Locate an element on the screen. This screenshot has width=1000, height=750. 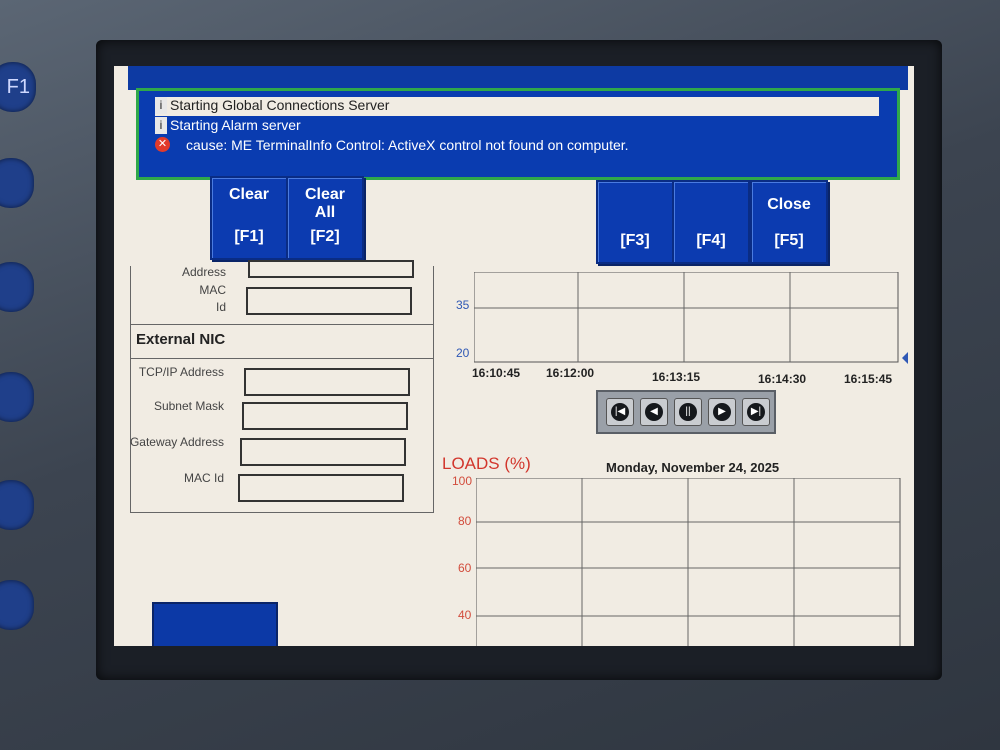
loads-chart-grid is located at coordinates (688, 562).